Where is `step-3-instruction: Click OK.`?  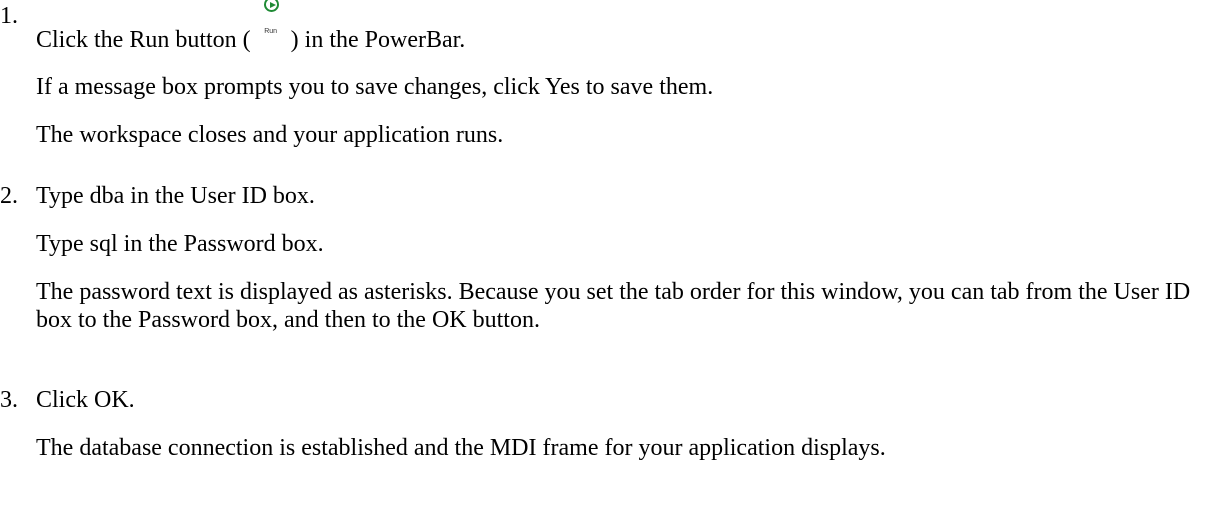 step-3-instruction: Click OK. is located at coordinates (85, 400).